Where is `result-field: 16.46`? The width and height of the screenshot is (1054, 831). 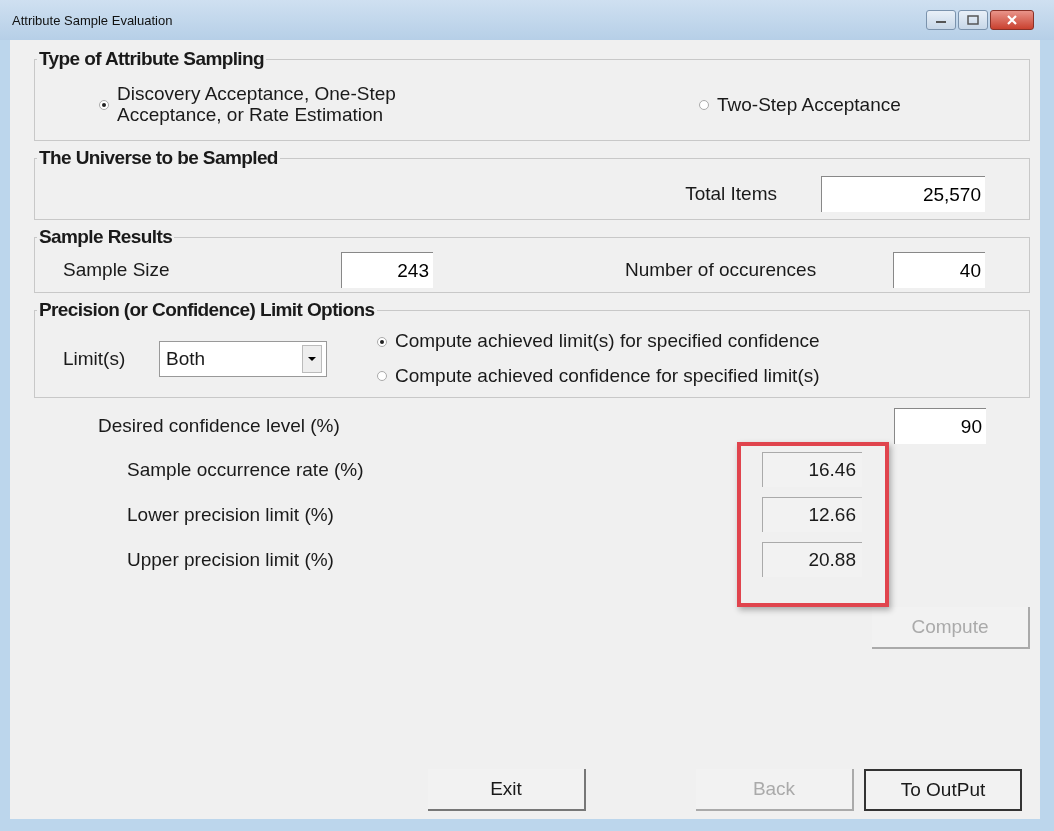 result-field: 16.46 is located at coordinates (812, 469).